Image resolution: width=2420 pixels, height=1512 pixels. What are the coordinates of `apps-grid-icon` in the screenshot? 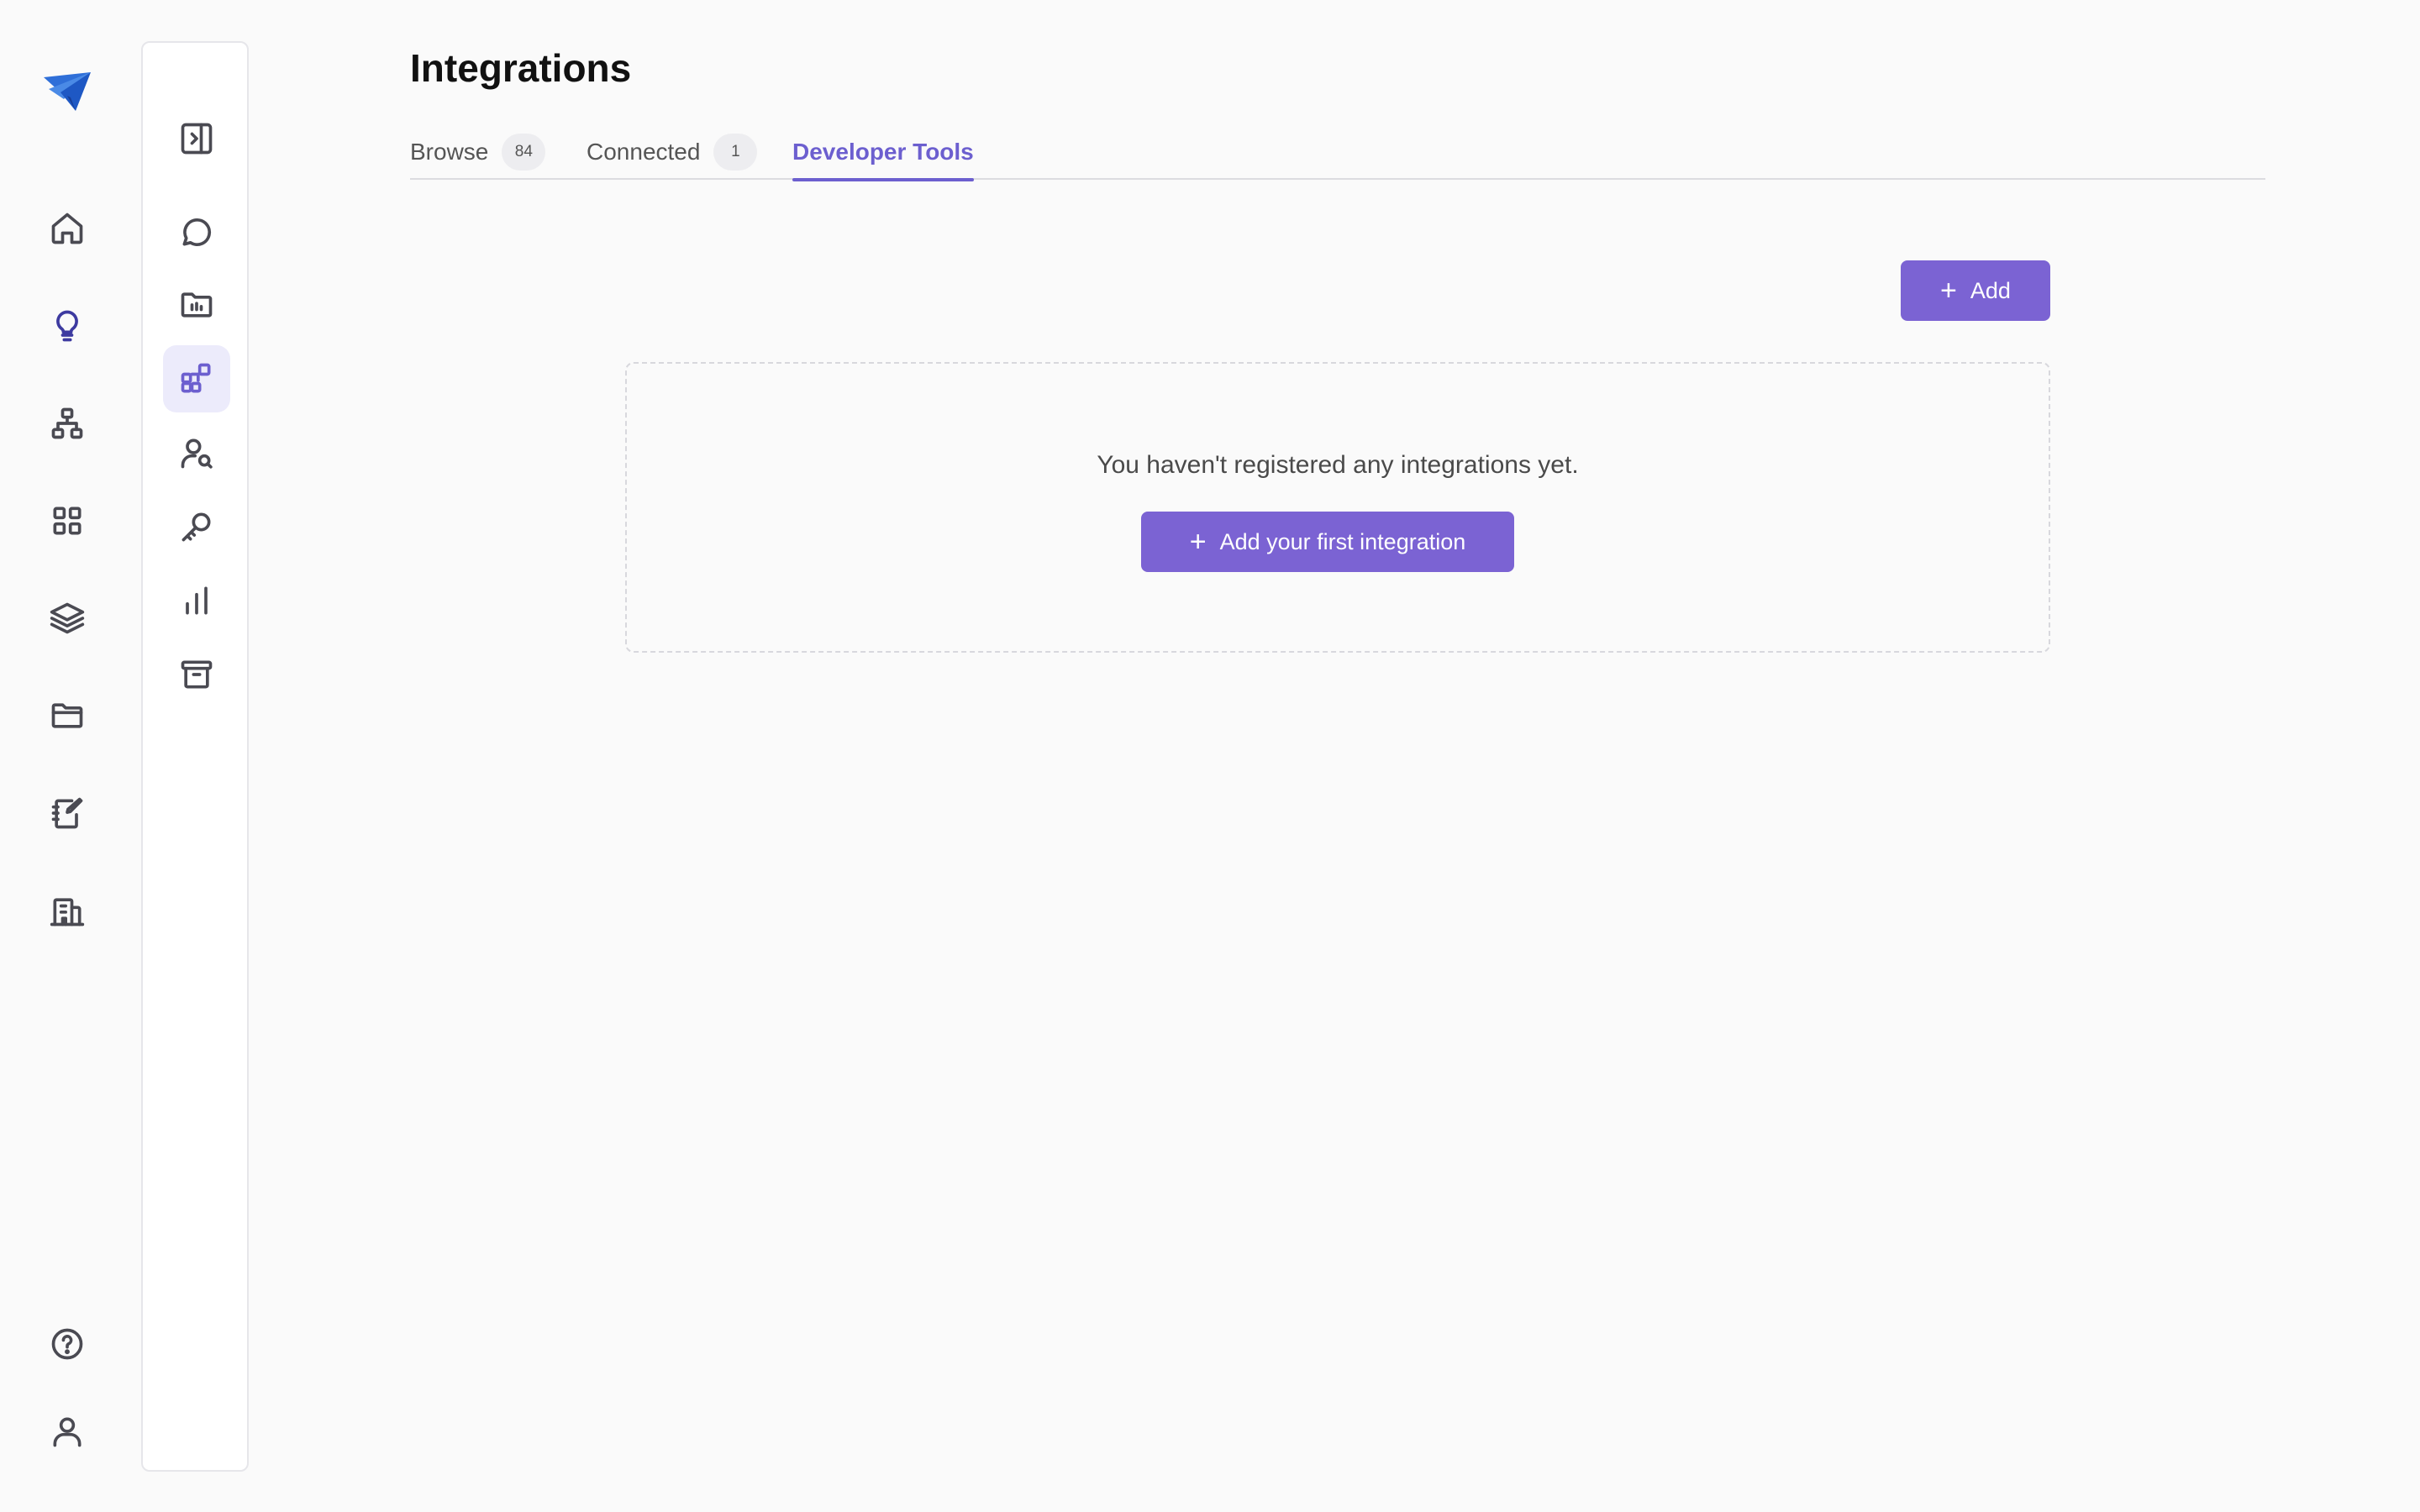 It's located at (67, 521).